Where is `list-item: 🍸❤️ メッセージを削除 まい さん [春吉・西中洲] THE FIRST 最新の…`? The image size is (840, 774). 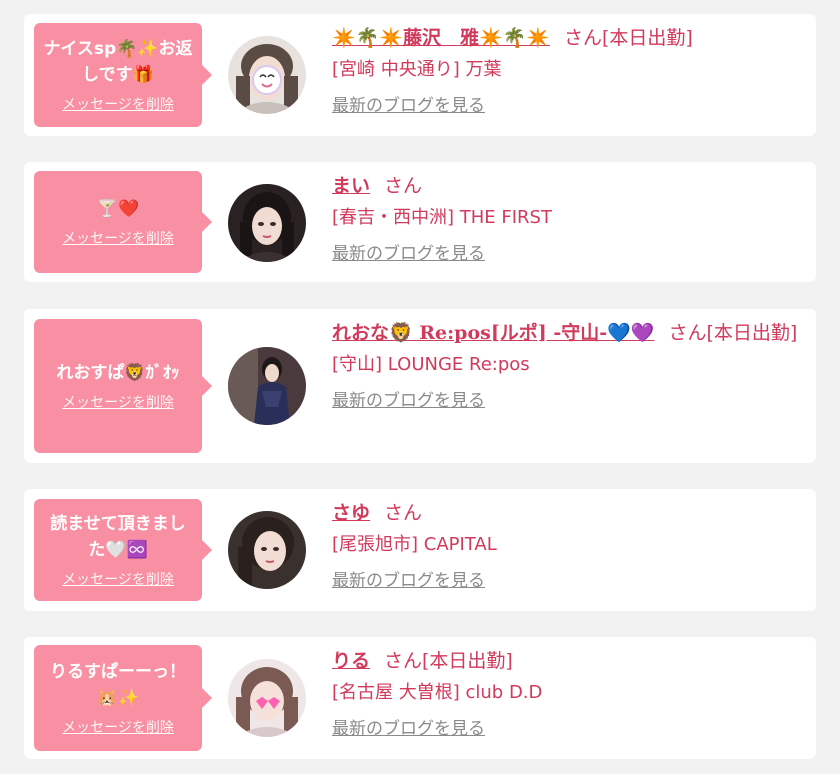 list-item: 🍸❤️ メッセージを削除 まい さん [春吉・西中洲] THE FIRST 最新の… is located at coordinates (420, 222).